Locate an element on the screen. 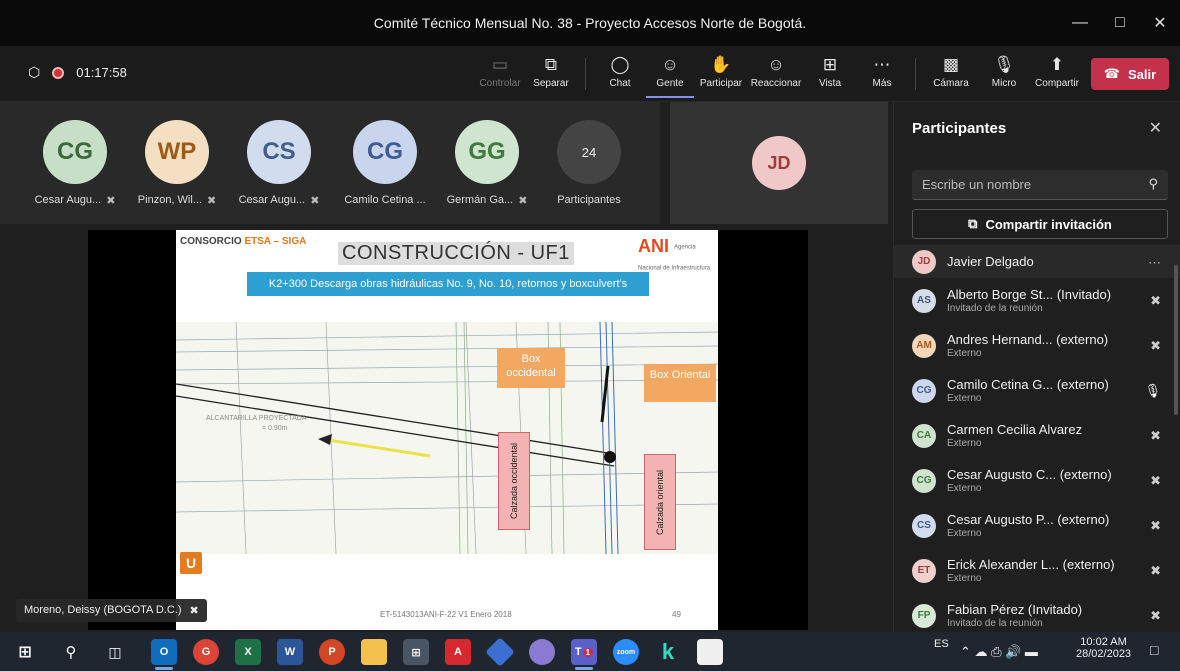 The height and width of the screenshot is (671, 1180). camera-button: ▩ Cámara is located at coordinates (951, 75).